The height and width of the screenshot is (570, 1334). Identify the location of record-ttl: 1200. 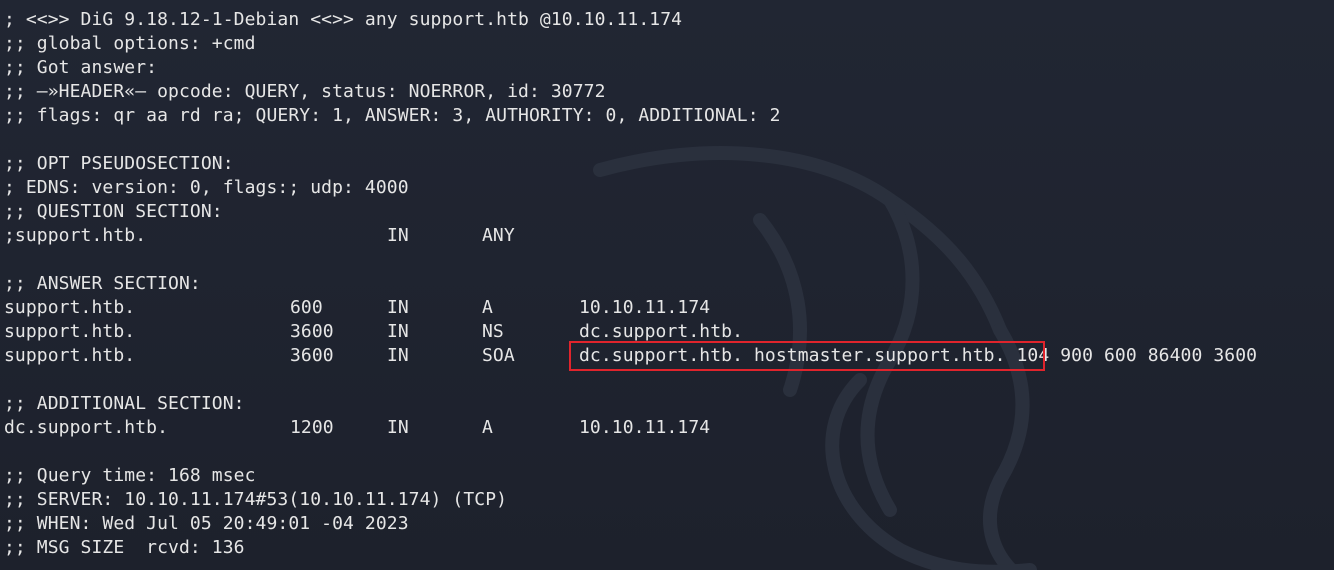
(312, 427).